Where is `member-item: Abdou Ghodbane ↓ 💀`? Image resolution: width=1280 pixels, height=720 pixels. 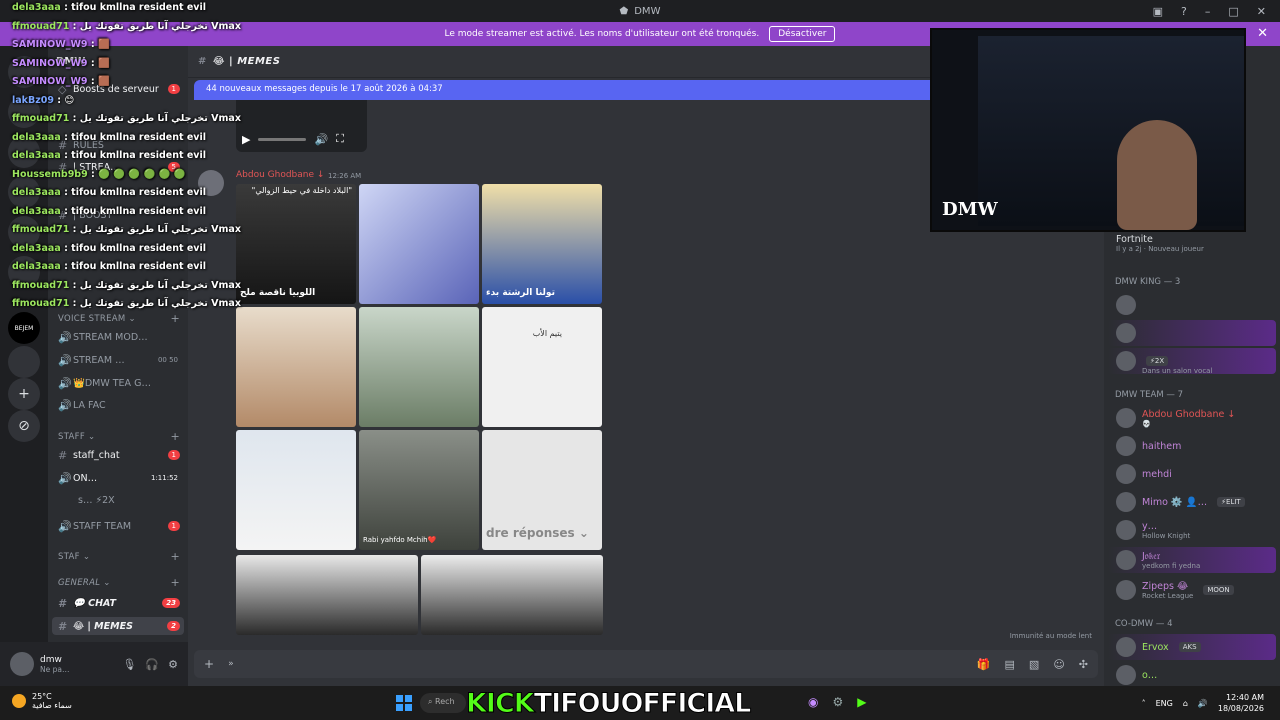 member-item: Abdou Ghodbane ↓ 💀 is located at coordinates (1192, 418).